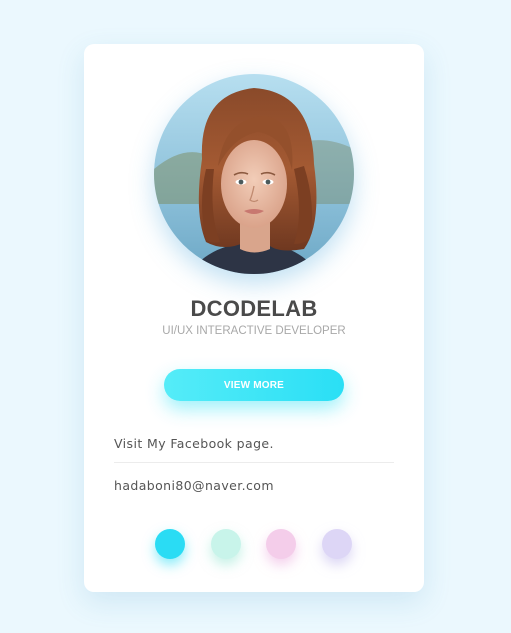  I want to click on avatar-portrait, so click(254, 174).